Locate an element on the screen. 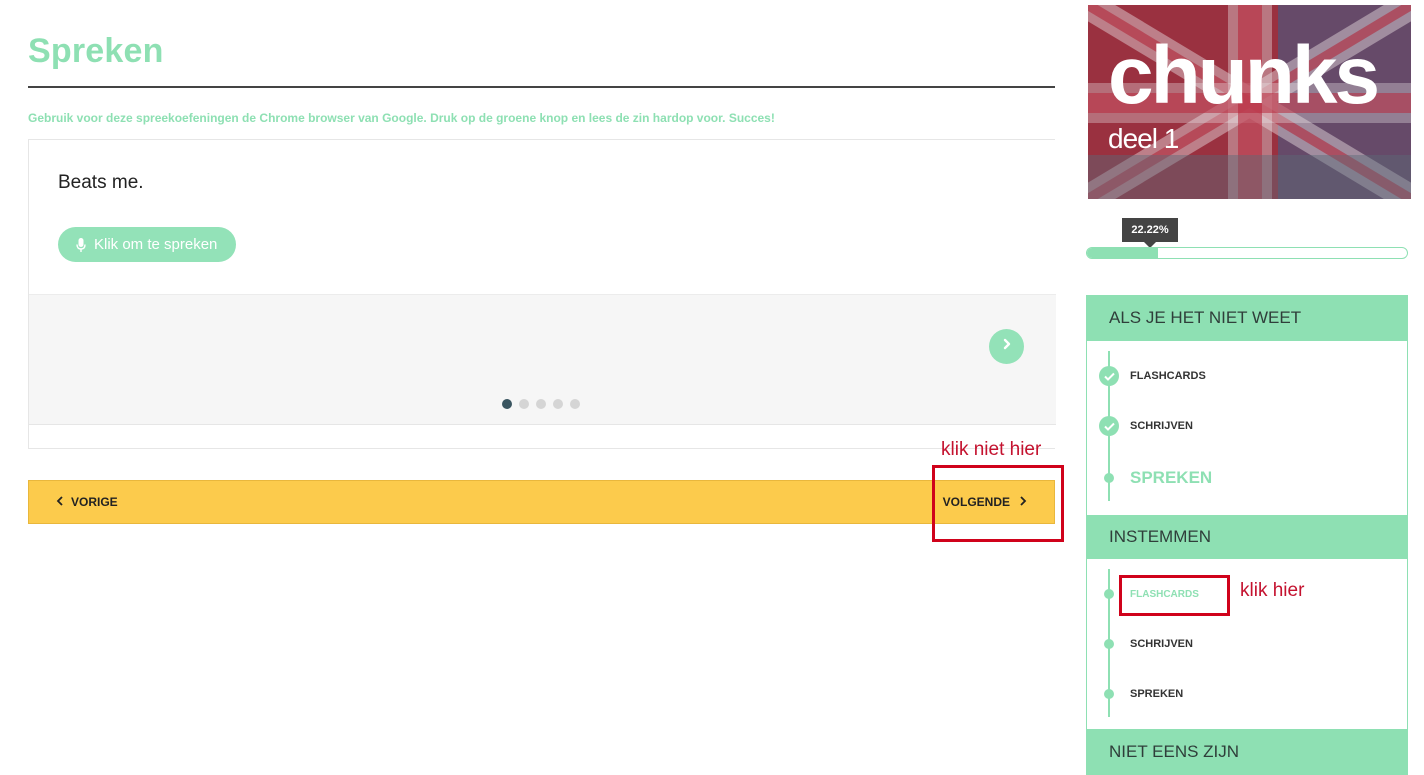 This screenshot has width=1424, height=775. lesson-item-flashcards: FLASHCARDS is located at coordinates (1247, 594).